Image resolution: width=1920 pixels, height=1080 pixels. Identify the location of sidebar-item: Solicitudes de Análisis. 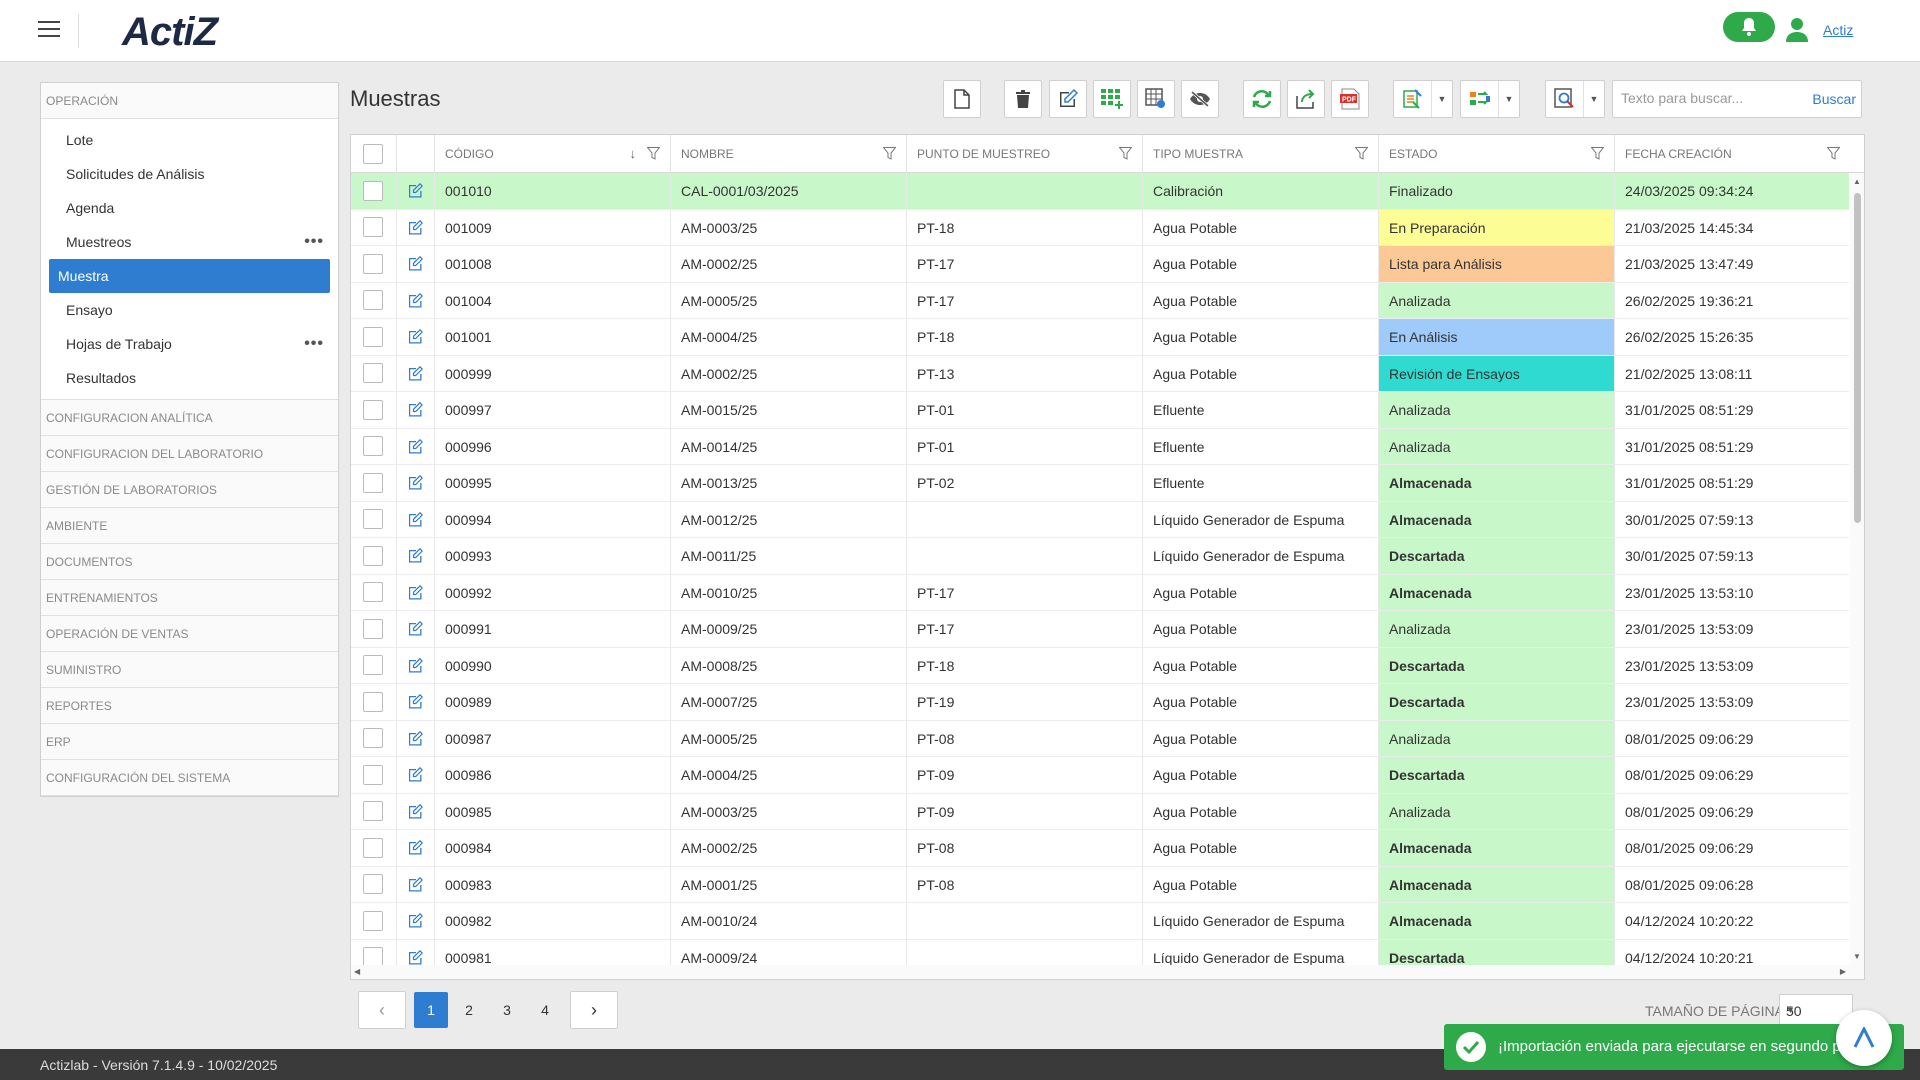
(189, 174).